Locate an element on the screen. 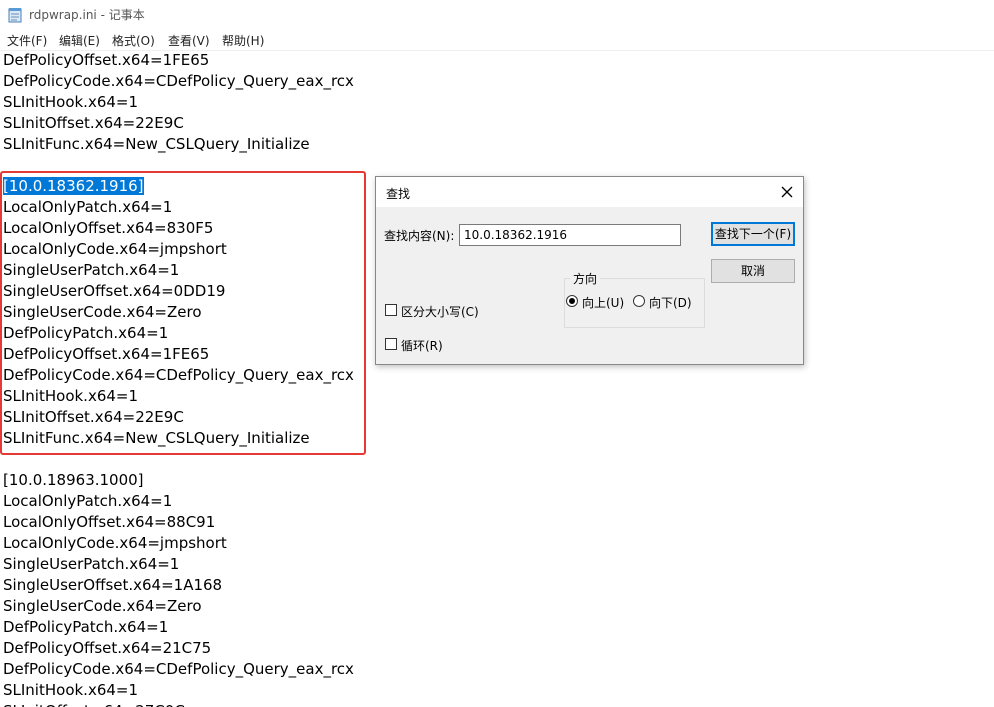 This screenshot has height=707, width=994. menu-format: 格式(O) is located at coordinates (133, 40).